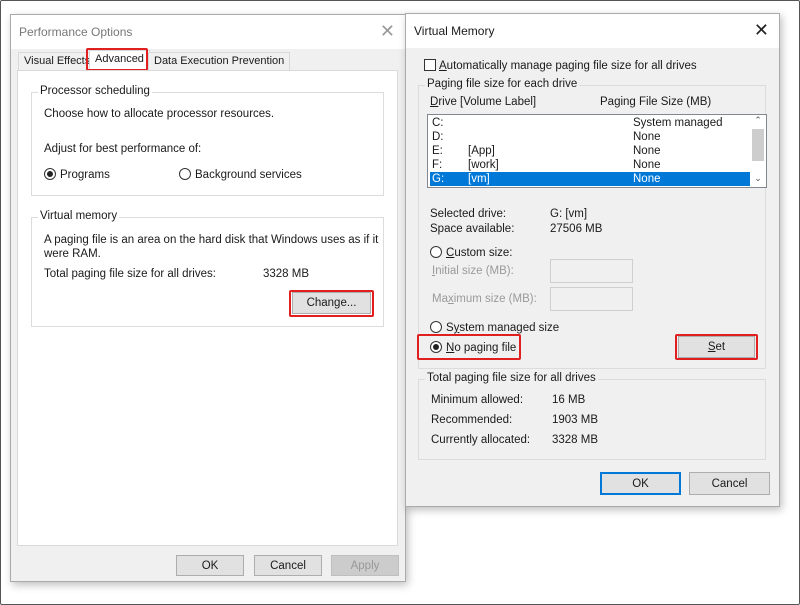 This screenshot has width=800, height=605. I want to click on set-button: Set, so click(716, 347).